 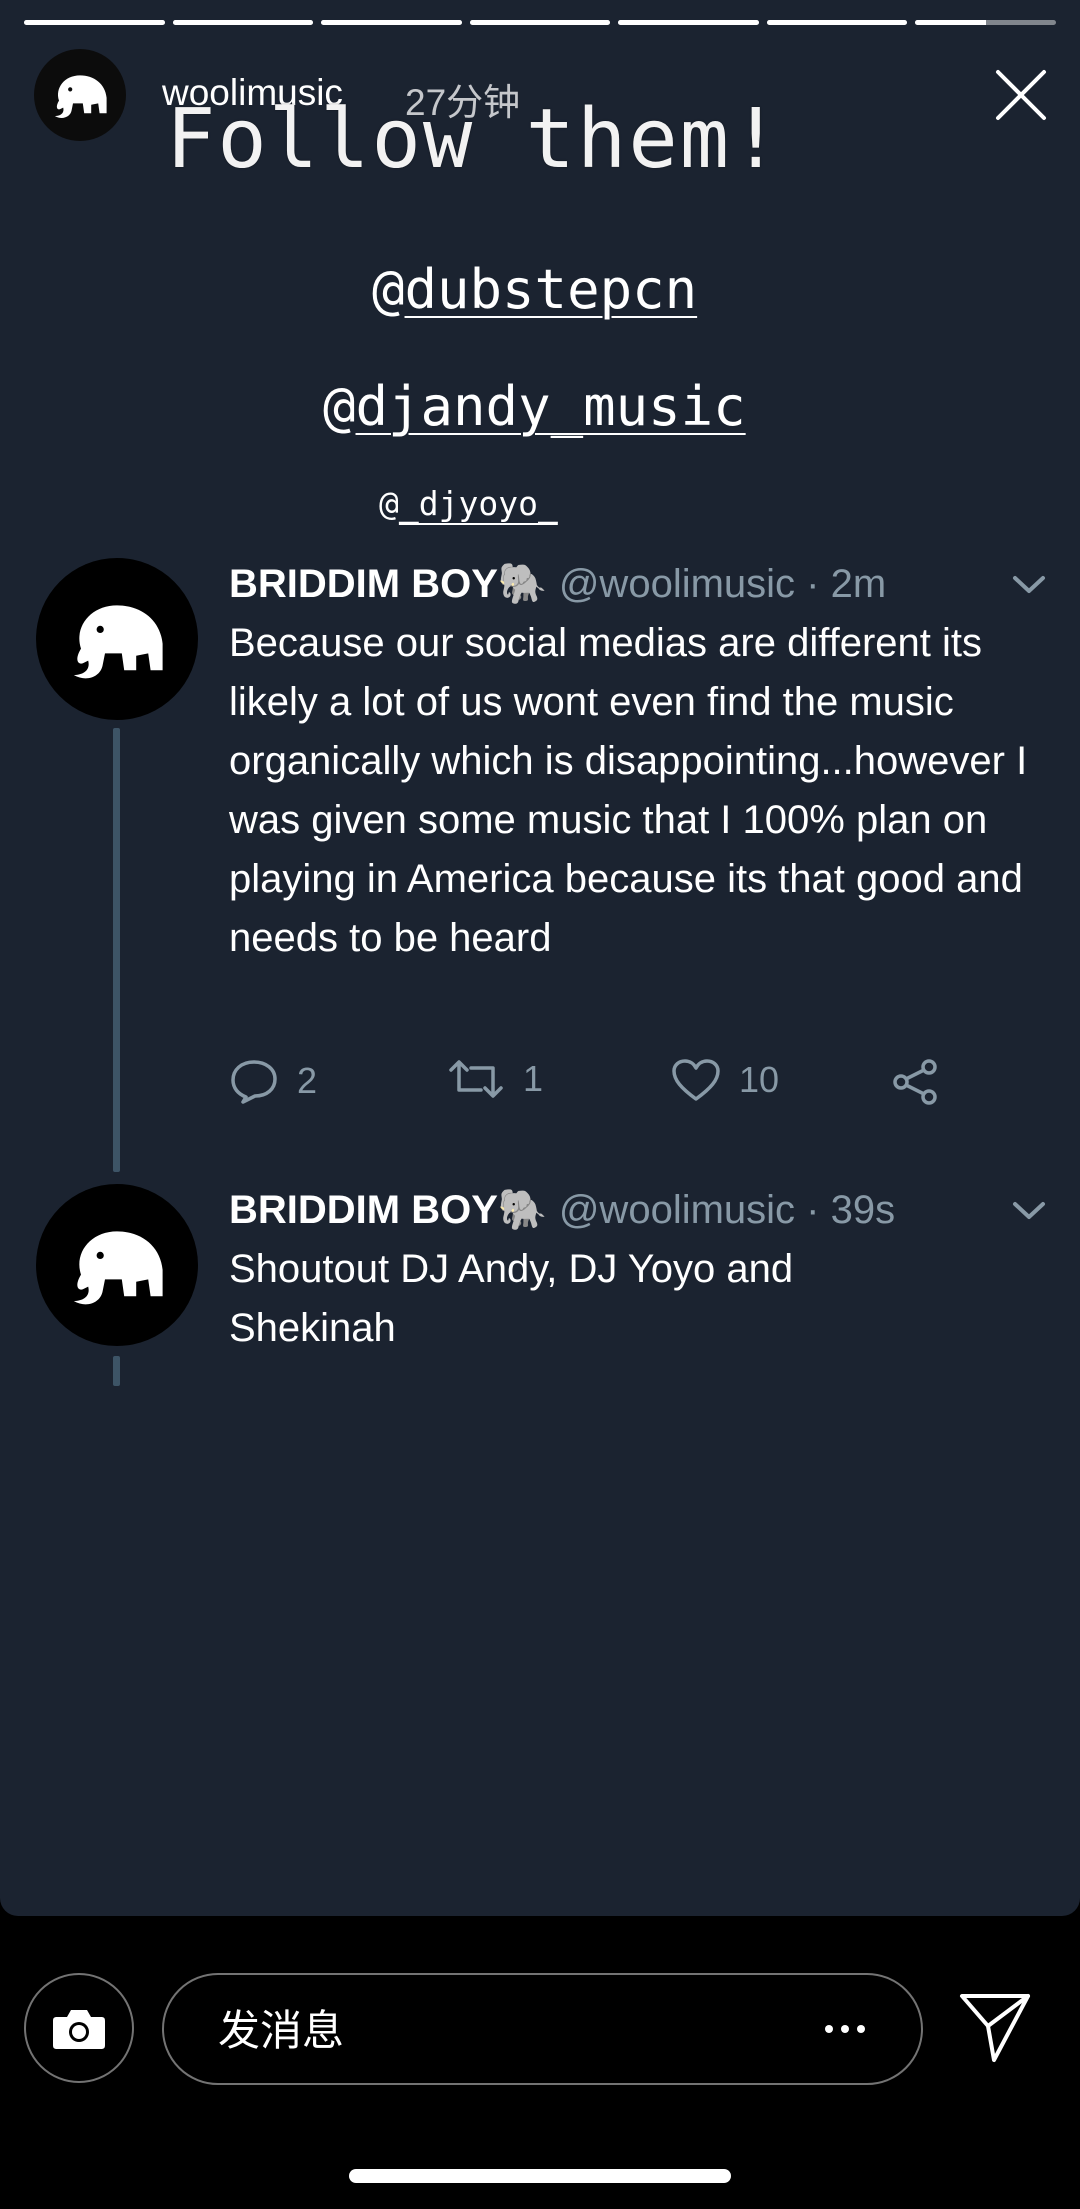 I want to click on mention-sticker-djandy: @djandy_music, so click(x=534, y=406).